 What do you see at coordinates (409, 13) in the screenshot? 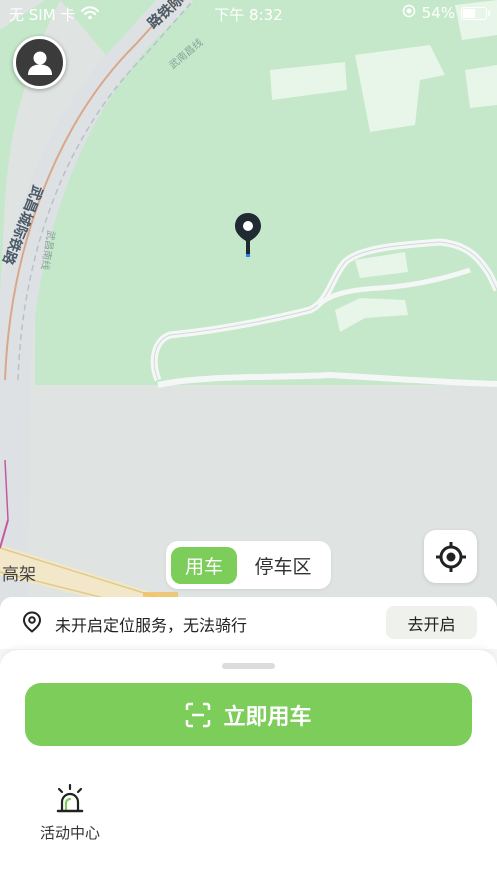
I see `location-status-icon` at bounding box center [409, 13].